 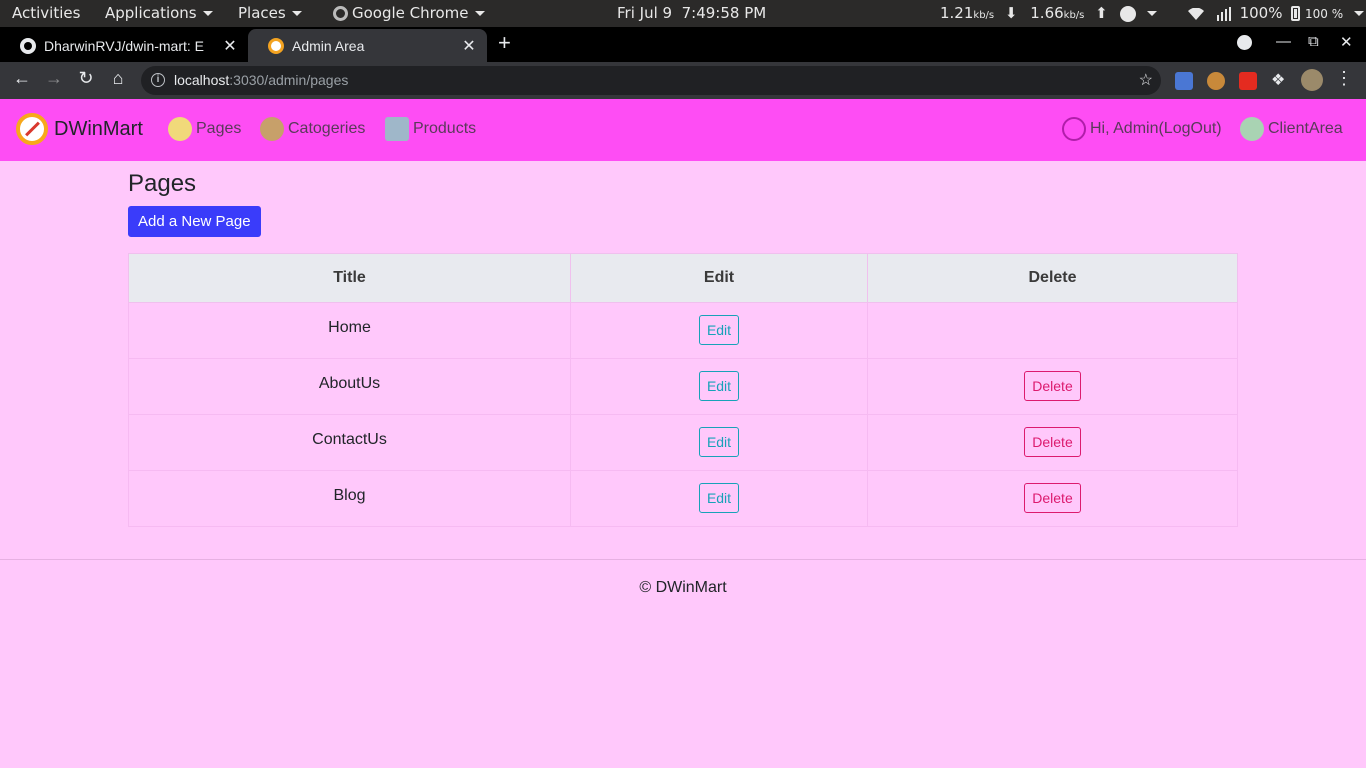 I want to click on products-icon, so click(x=397, y=129).